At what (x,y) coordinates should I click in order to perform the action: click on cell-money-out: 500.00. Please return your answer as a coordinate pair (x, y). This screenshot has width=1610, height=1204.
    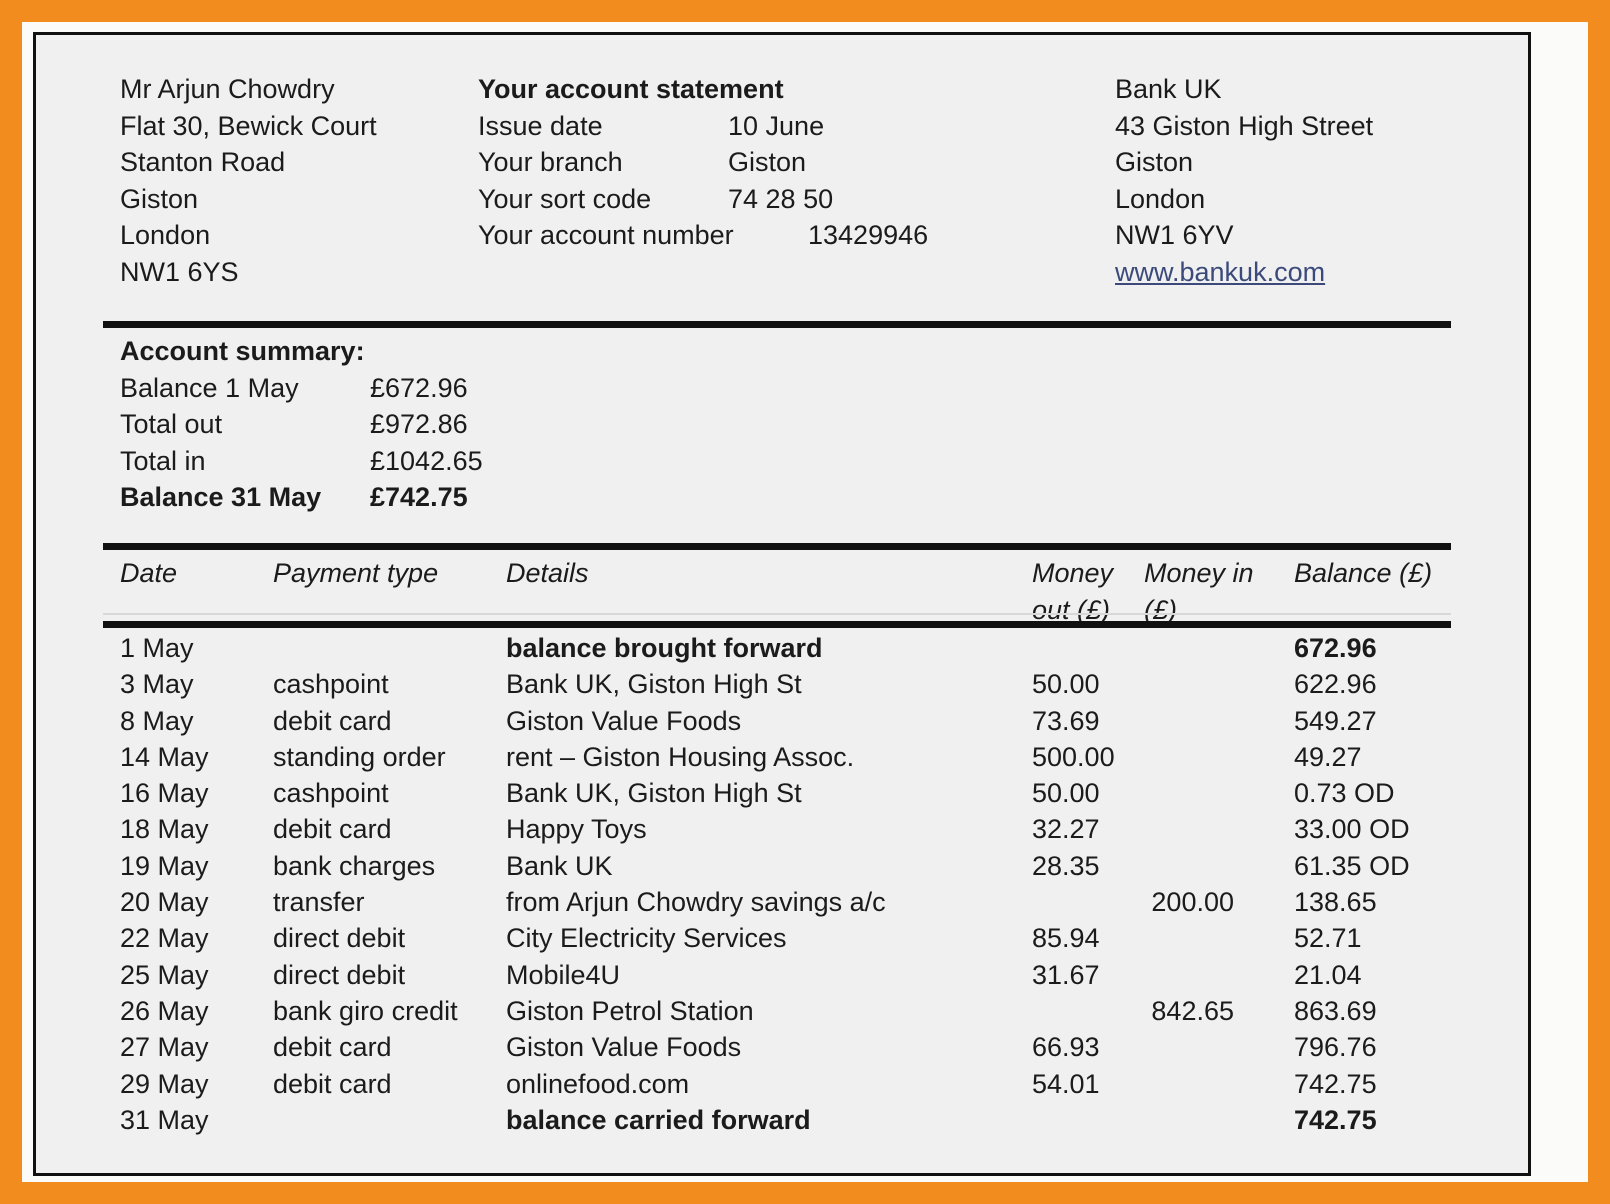
    Looking at the image, I should click on (1073, 756).